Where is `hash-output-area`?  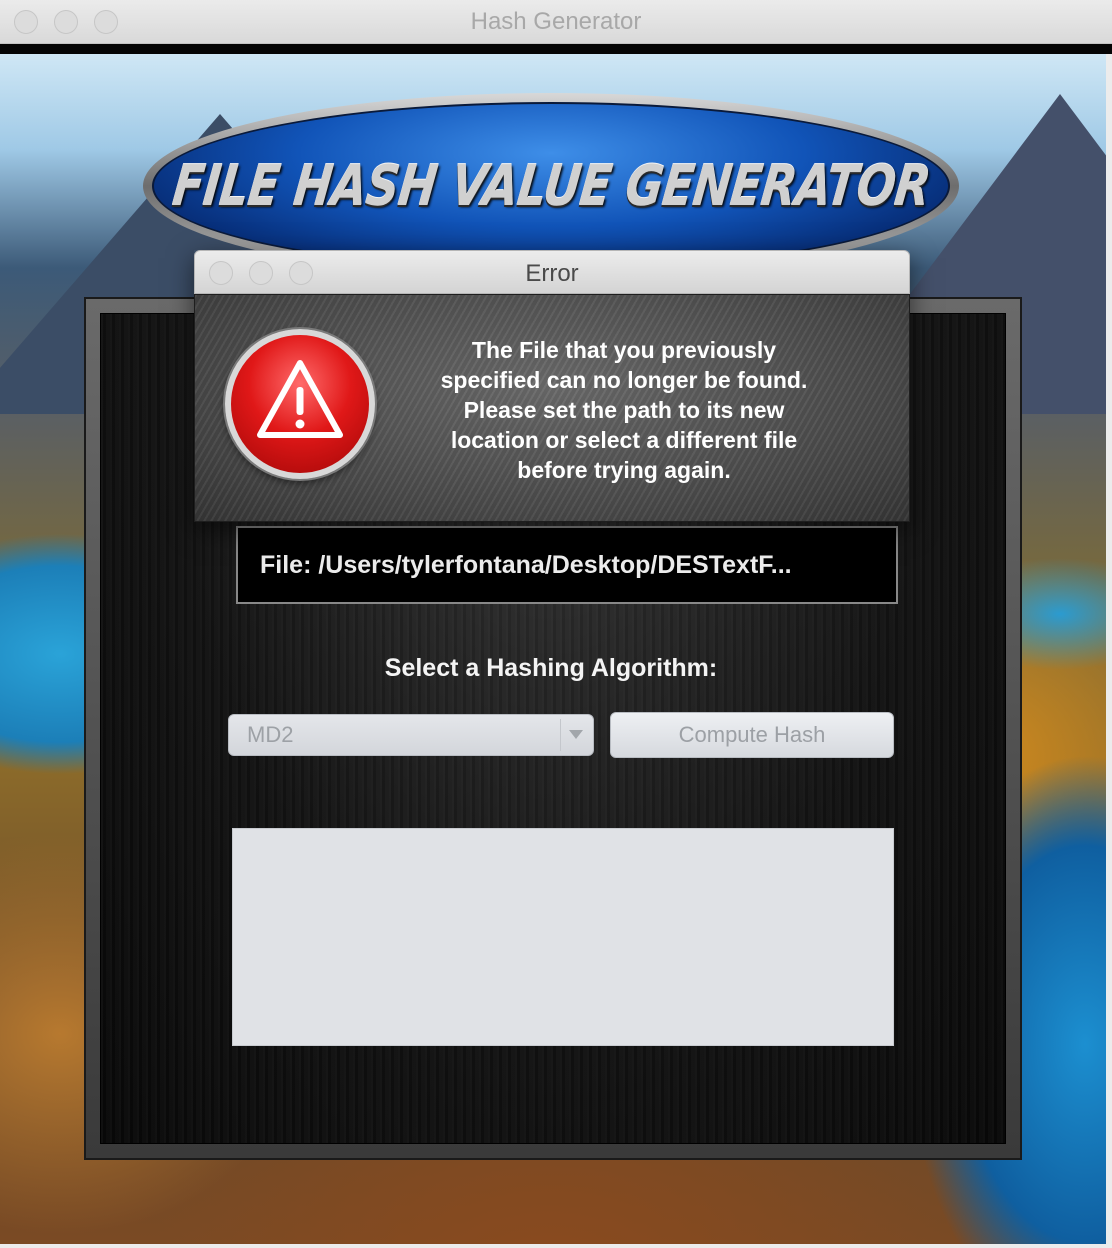 hash-output-area is located at coordinates (563, 937).